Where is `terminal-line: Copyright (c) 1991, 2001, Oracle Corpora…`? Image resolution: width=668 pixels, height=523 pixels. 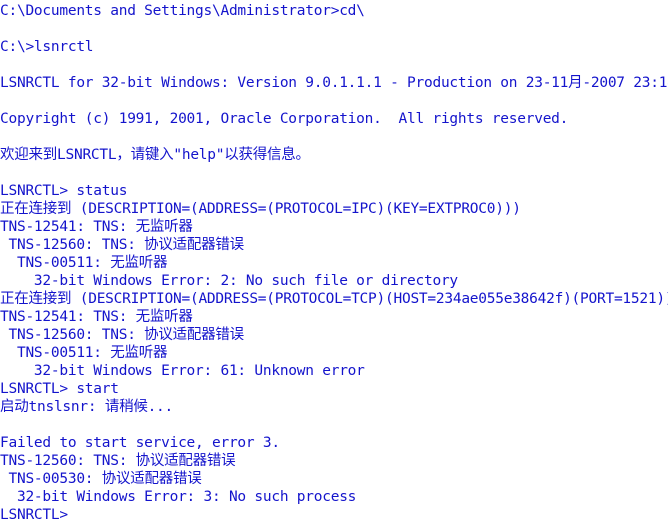
terminal-line: Copyright (c) 1991, 2001, Oracle Corpora… is located at coordinates (284, 119).